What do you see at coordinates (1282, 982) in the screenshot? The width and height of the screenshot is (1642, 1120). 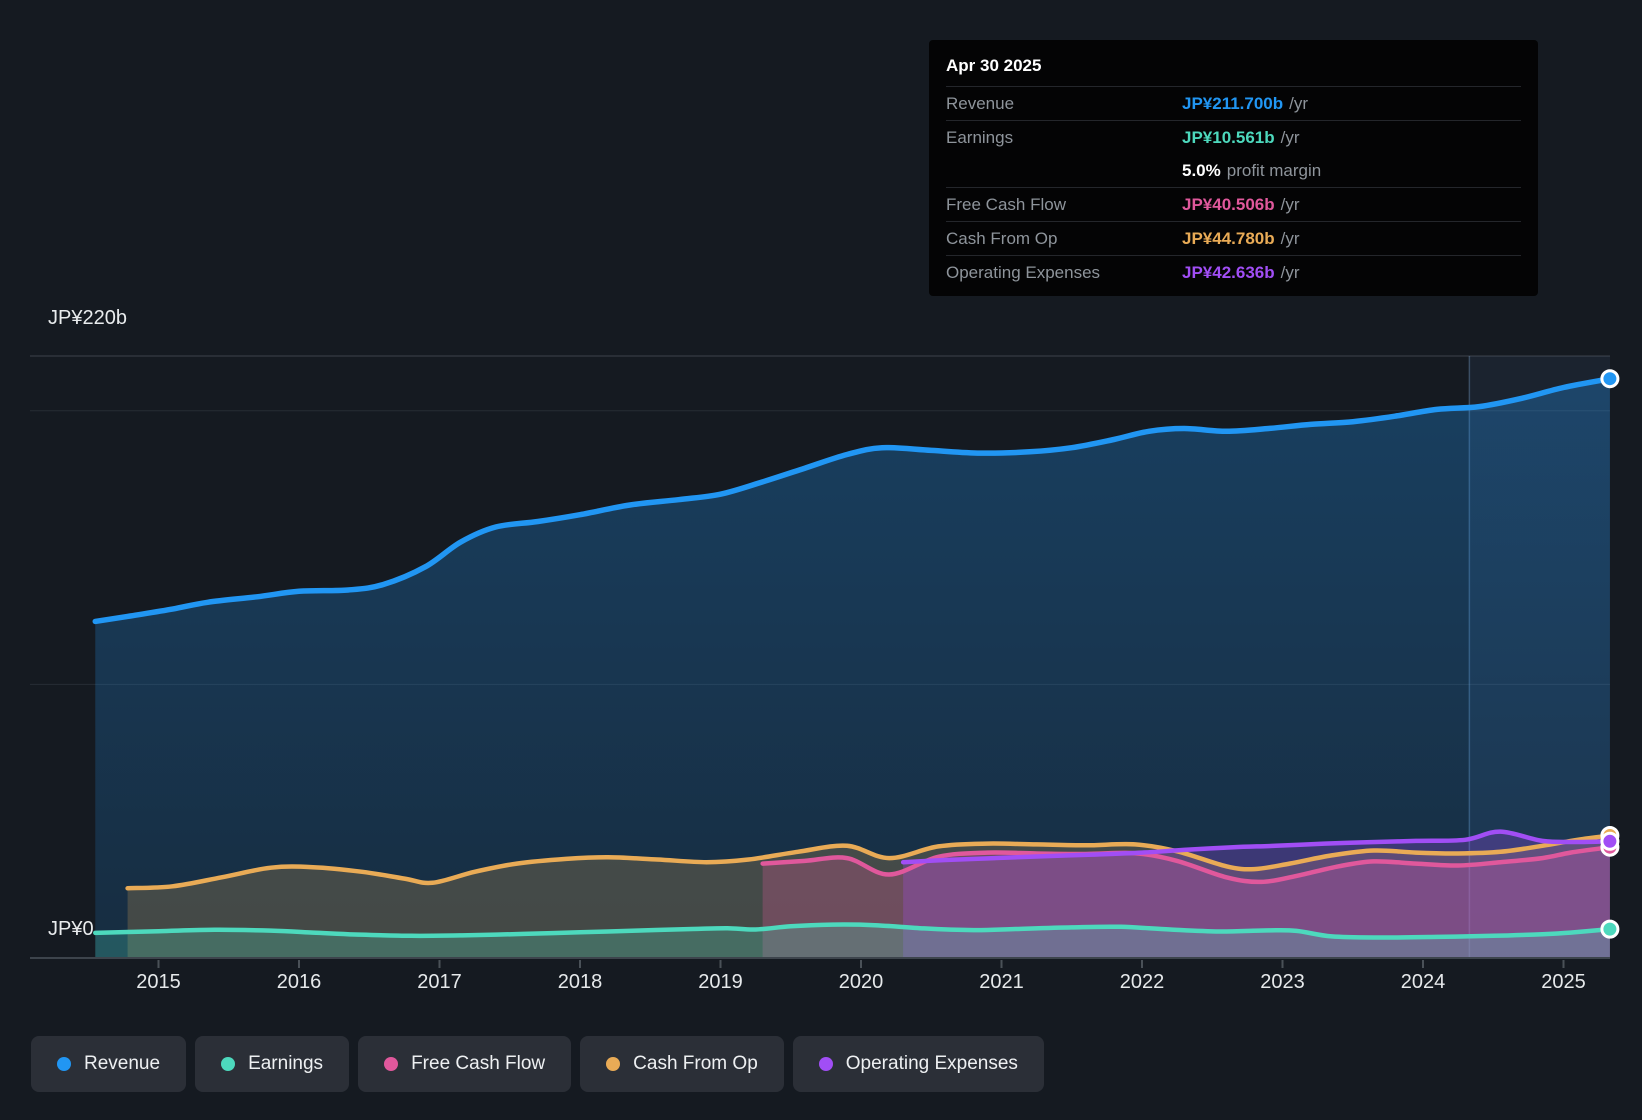 I see `x-axis-label-2023: 2023` at bounding box center [1282, 982].